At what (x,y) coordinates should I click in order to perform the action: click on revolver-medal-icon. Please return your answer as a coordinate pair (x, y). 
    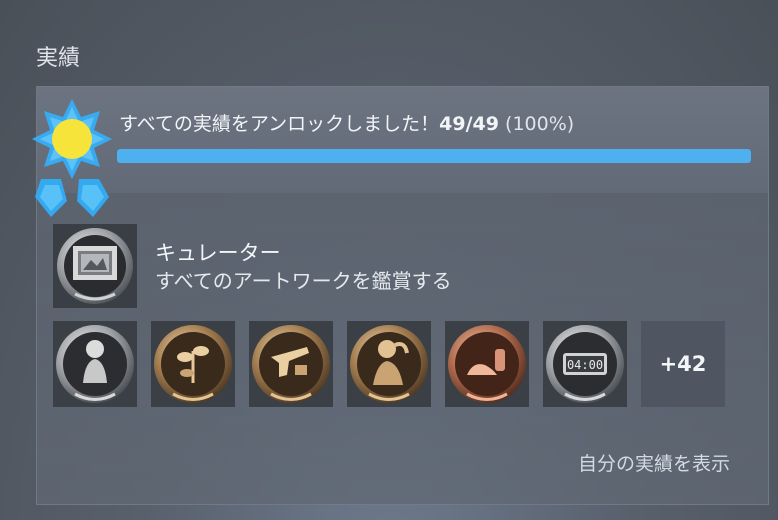
    Looking at the image, I should click on (291, 364).